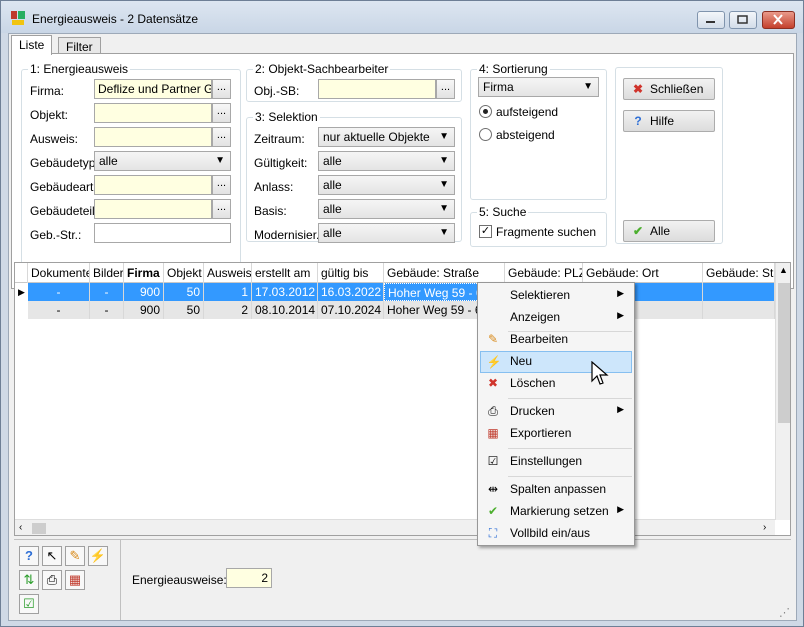 This screenshot has width=804, height=627. What do you see at coordinates (669, 89) in the screenshot?
I see `close-button: ✖ Schließen` at bounding box center [669, 89].